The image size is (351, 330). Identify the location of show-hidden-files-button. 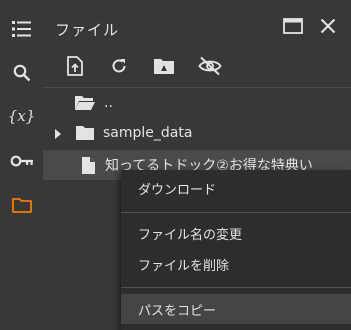
(210, 66).